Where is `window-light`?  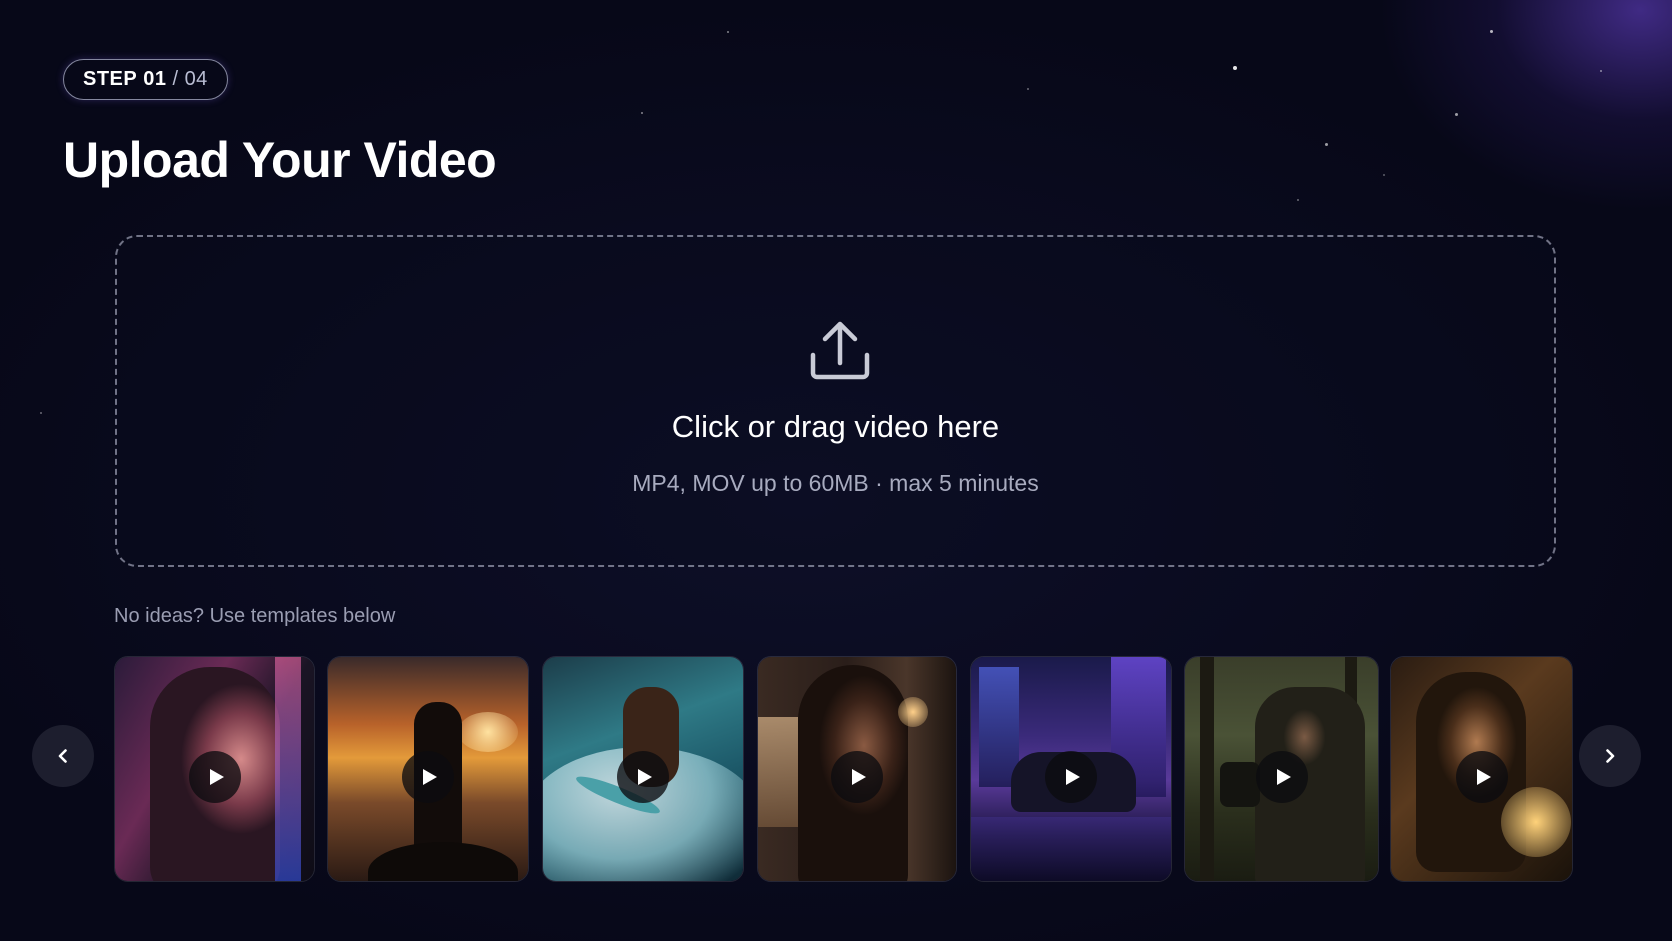
window-light is located at coordinates (778, 772).